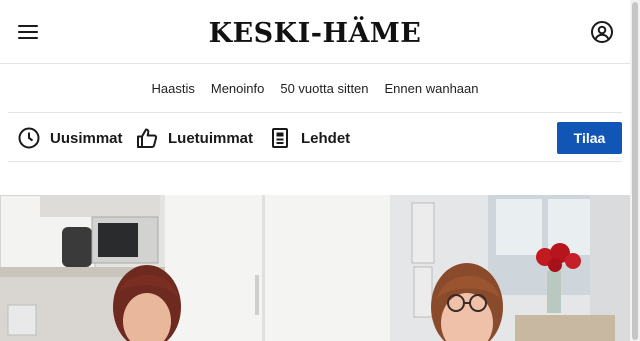 This screenshot has width=640, height=341. I want to click on quick-links-bar: Uusimmat Luetuimmat Lehdet Tilaa, so click(315, 138).